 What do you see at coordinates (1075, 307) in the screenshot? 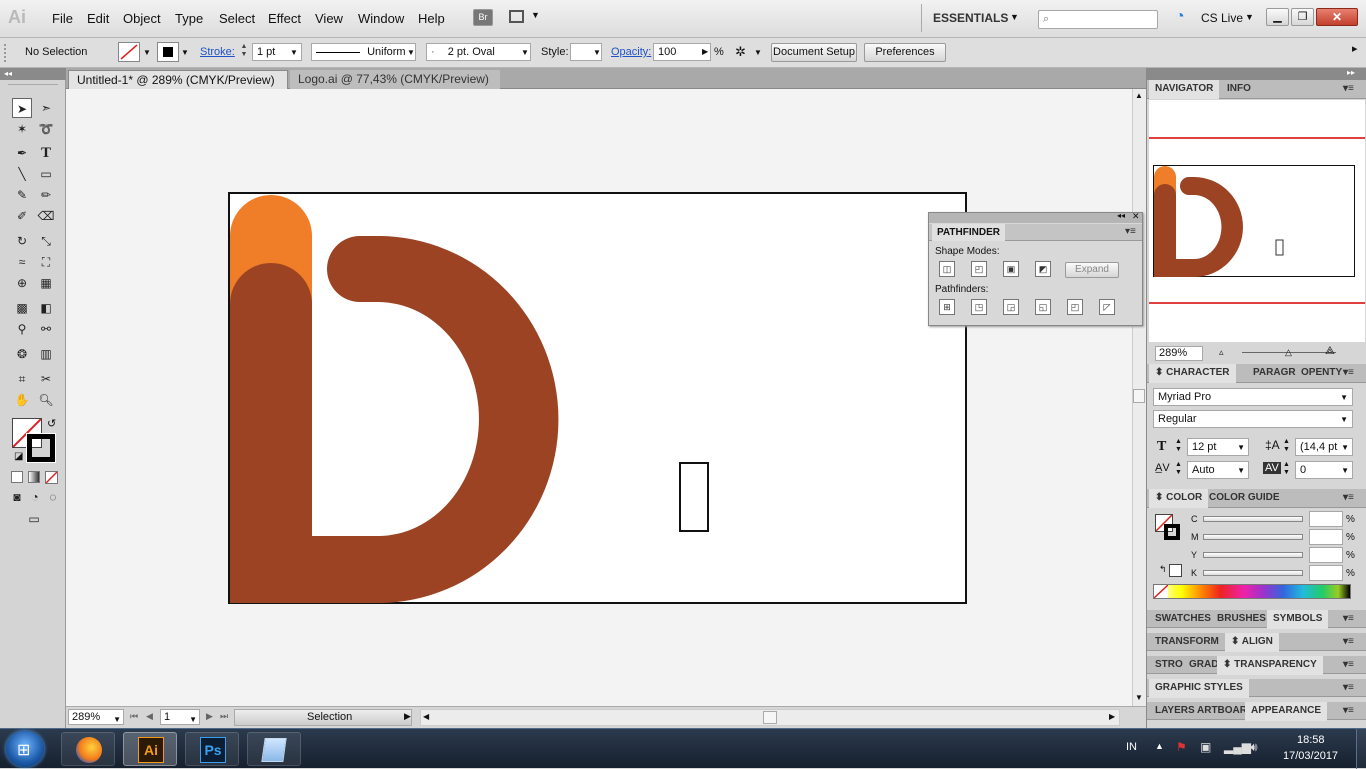
I see `outline-icon: ◰` at bounding box center [1075, 307].